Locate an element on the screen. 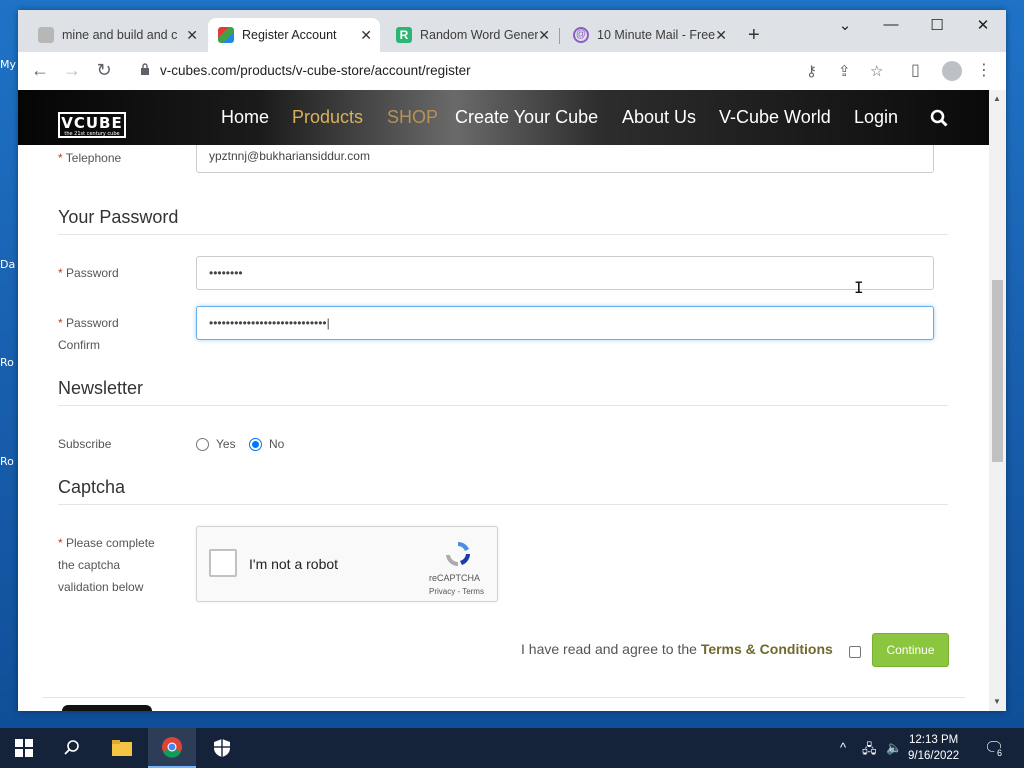  minimize-icon: — is located at coordinates (891, 24).